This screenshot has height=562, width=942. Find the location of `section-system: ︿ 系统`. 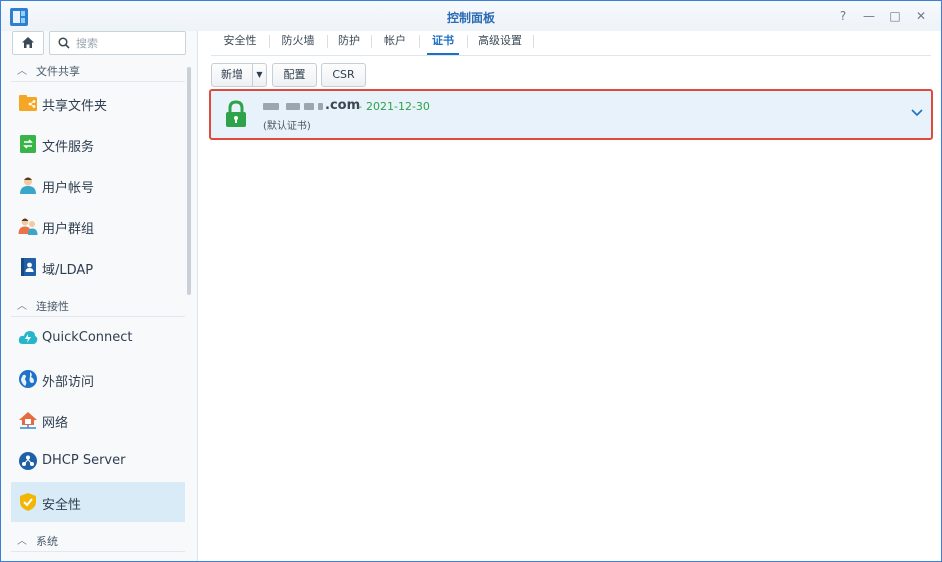

section-system: ︿ 系统 is located at coordinates (99, 540).